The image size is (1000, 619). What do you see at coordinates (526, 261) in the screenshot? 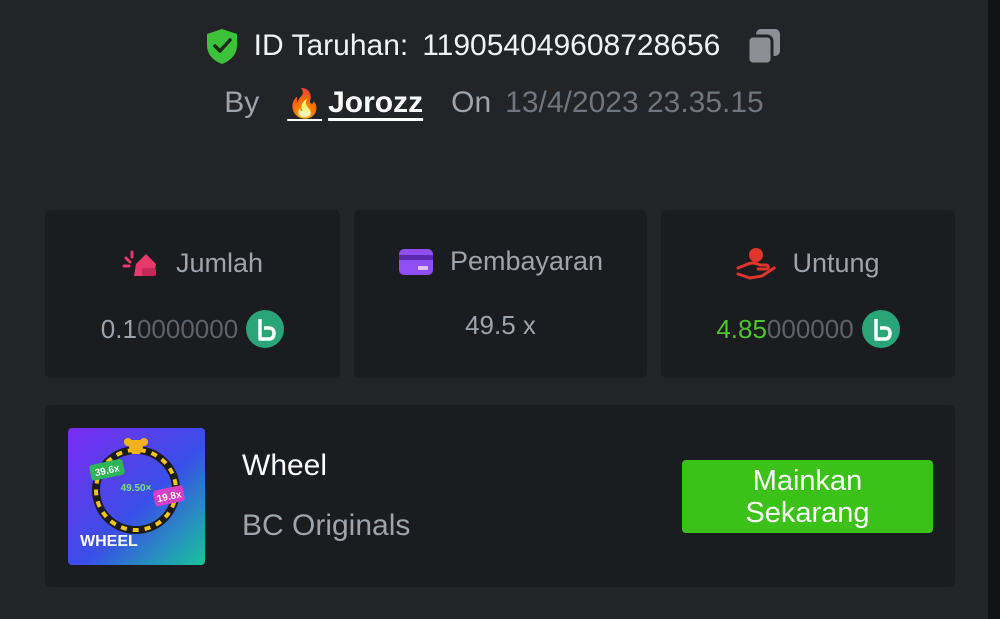
I see `payout-label: Pembayaran` at bounding box center [526, 261].